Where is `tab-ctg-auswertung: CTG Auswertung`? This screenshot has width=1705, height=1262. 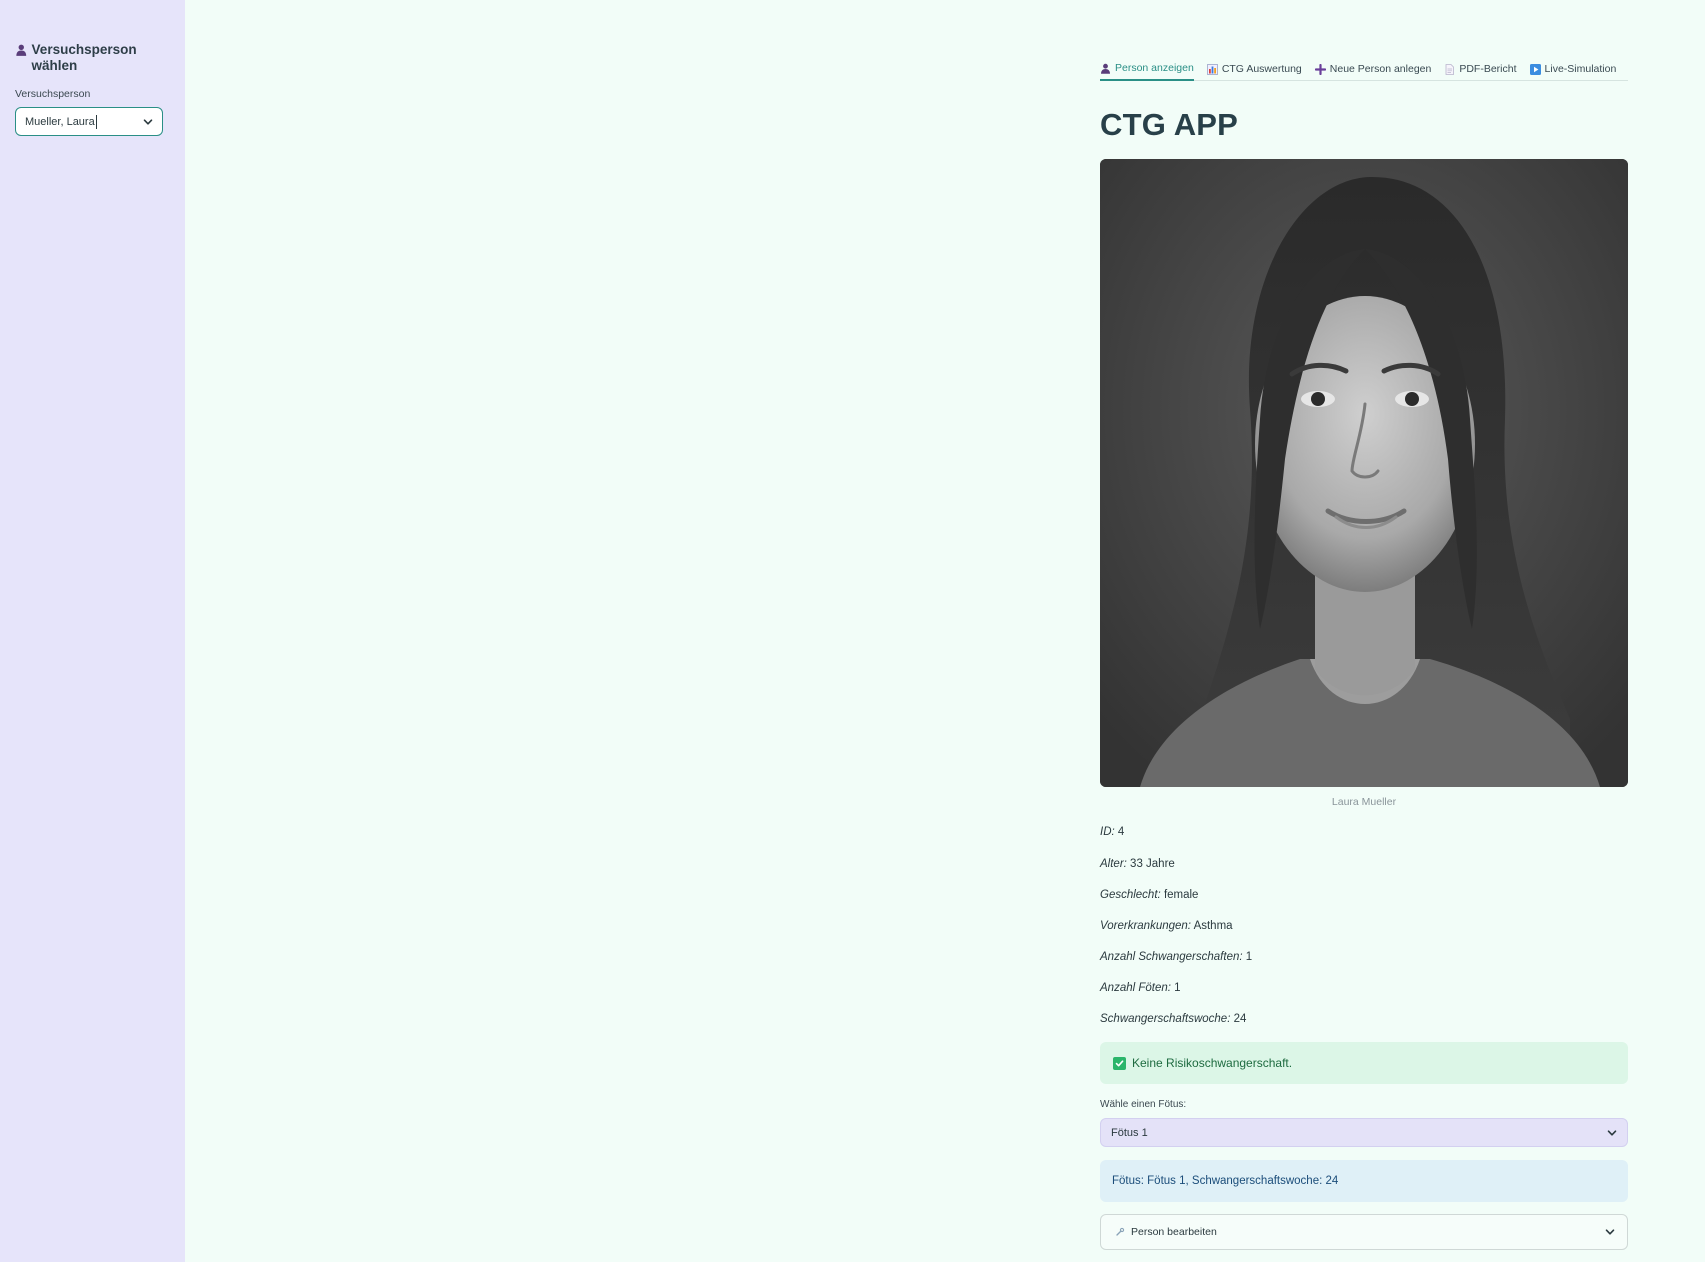 tab-ctg-auswertung: CTG Auswertung is located at coordinates (1254, 68).